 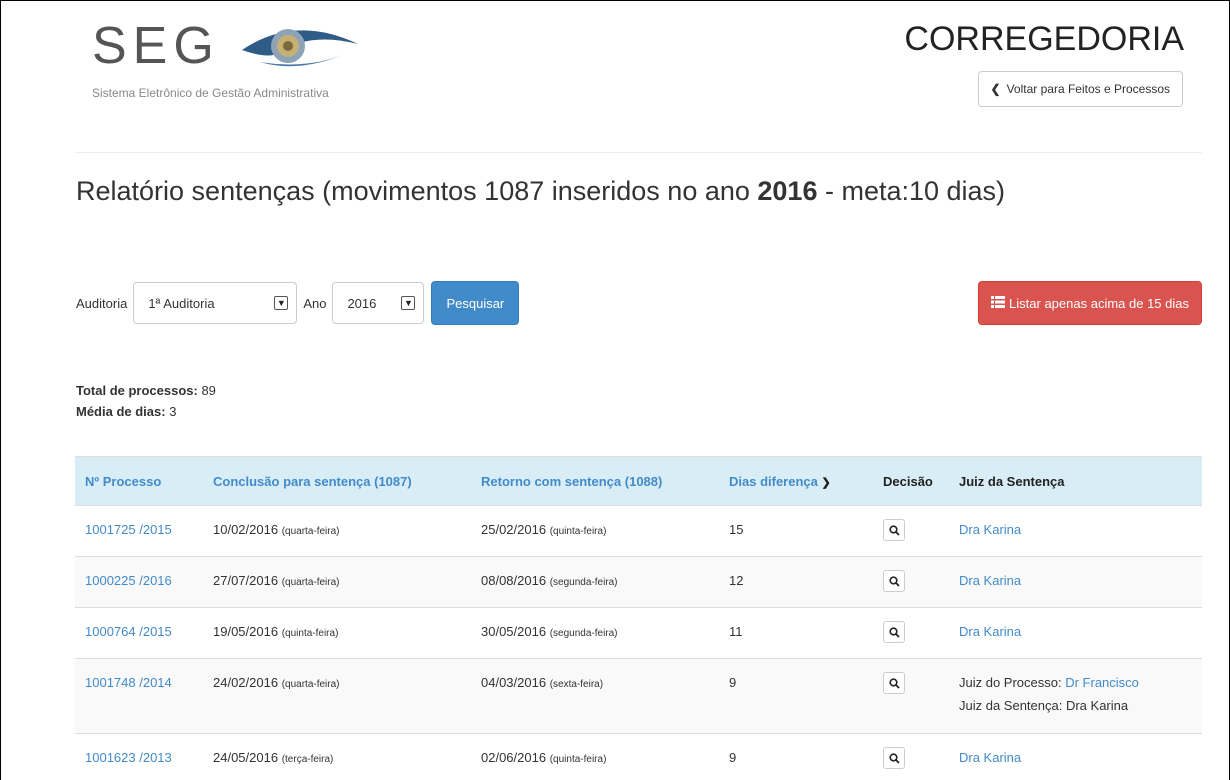 I want to click on juiz-sentenca-value: Dra Karina, so click(x=1097, y=705).